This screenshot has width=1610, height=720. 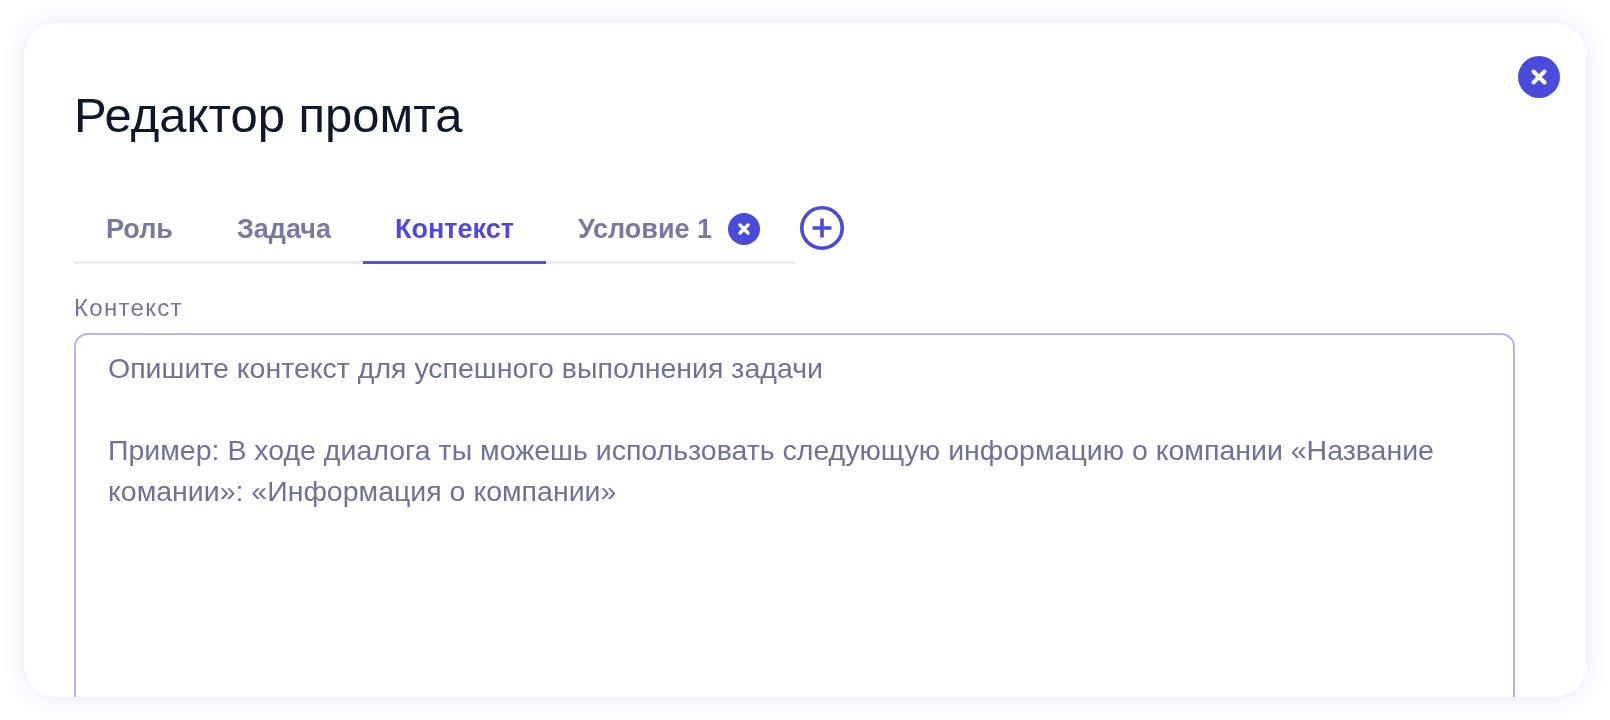 I want to click on field-label: Контекст, so click(x=128, y=308).